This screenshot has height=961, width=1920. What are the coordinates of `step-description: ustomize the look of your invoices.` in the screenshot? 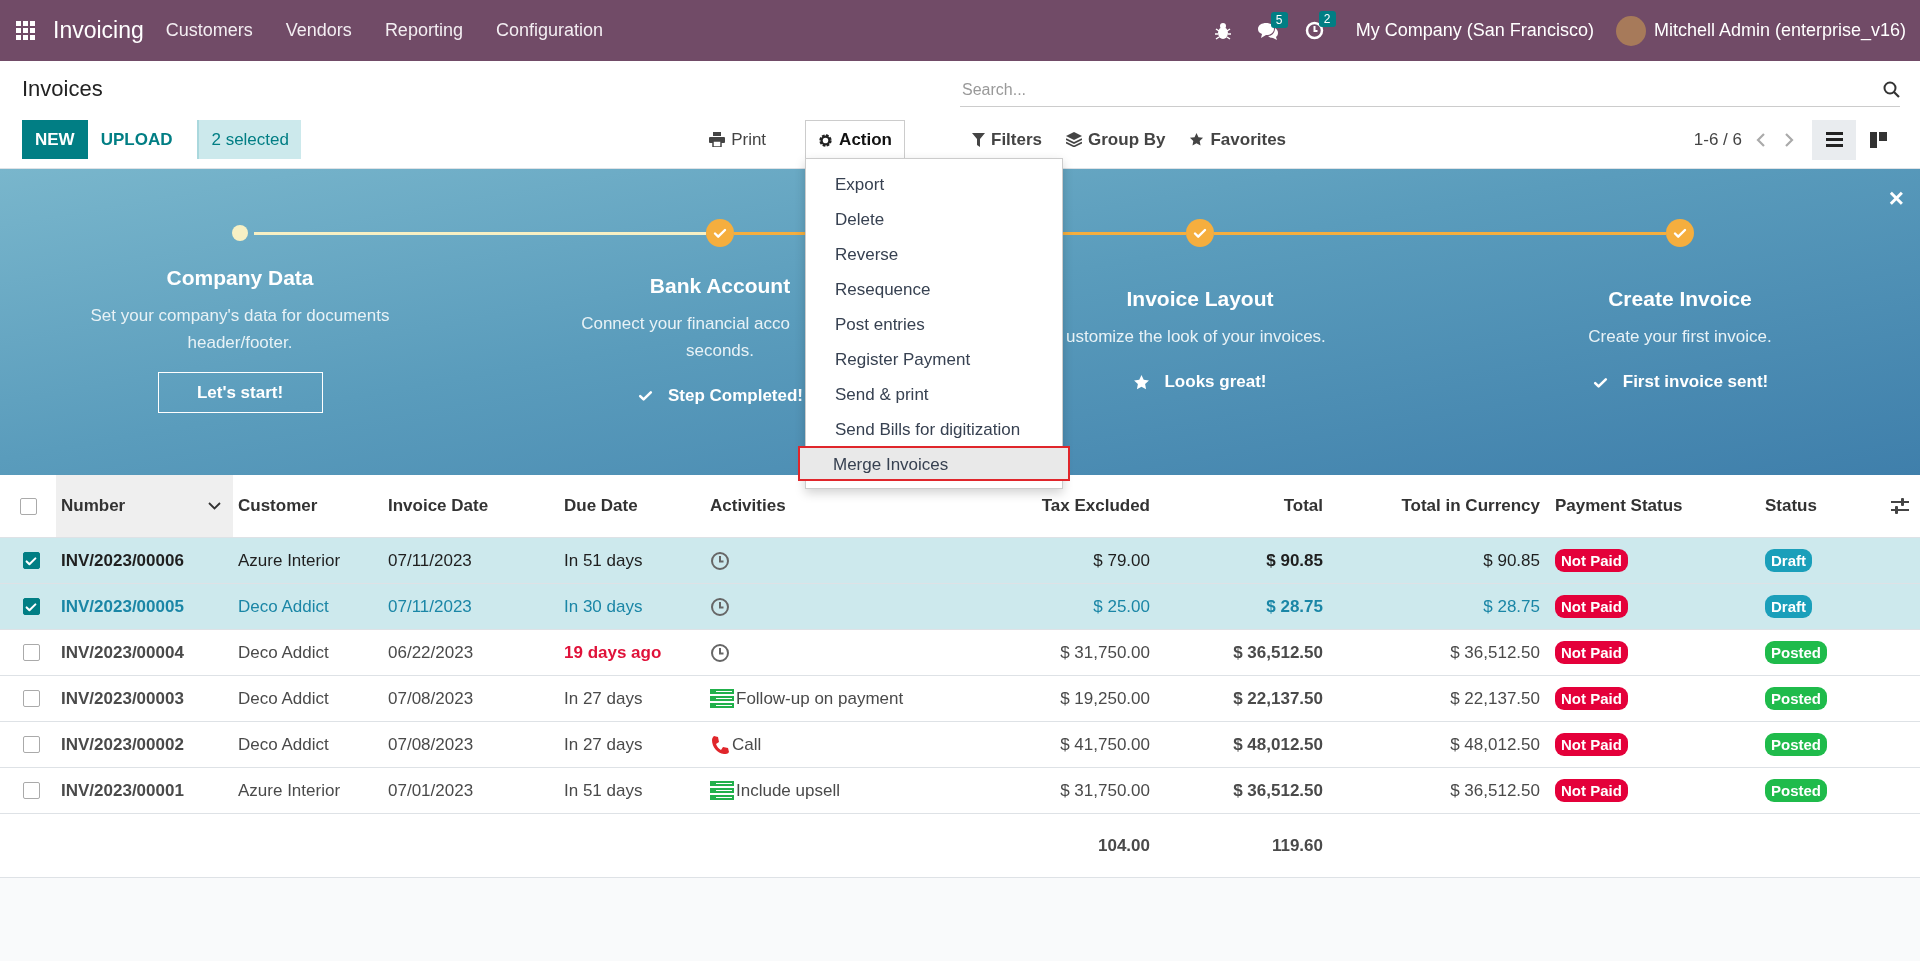 It's located at (1196, 337).